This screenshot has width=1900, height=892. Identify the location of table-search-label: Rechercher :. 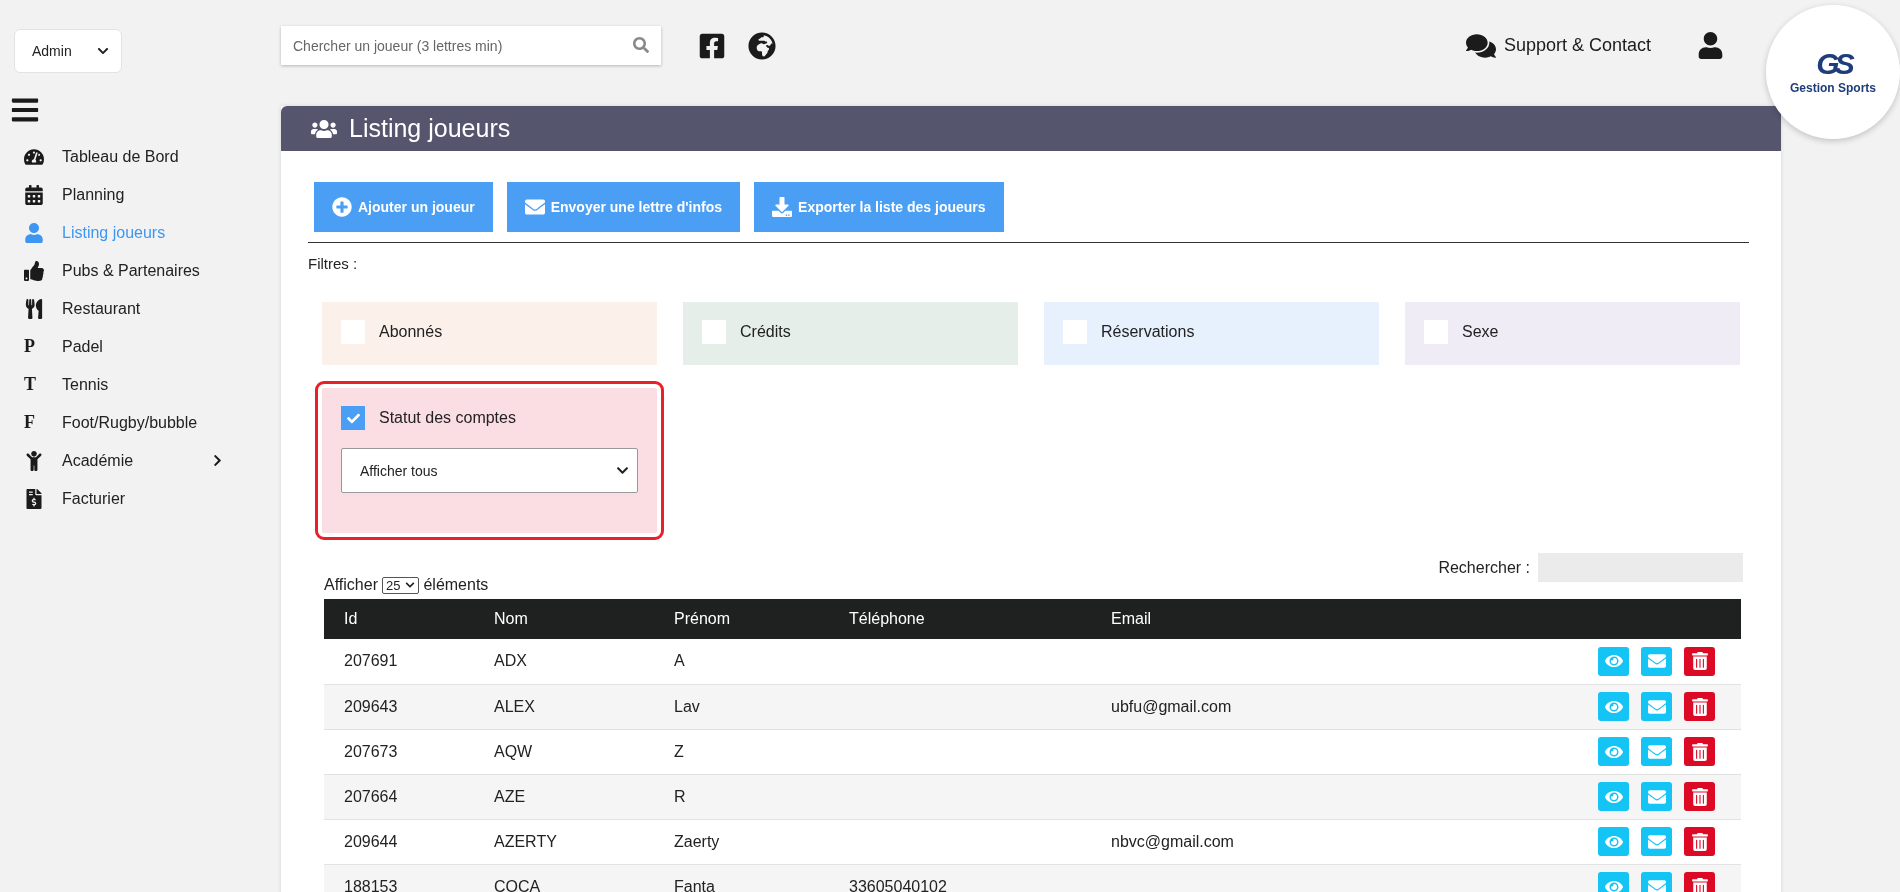
(1484, 567).